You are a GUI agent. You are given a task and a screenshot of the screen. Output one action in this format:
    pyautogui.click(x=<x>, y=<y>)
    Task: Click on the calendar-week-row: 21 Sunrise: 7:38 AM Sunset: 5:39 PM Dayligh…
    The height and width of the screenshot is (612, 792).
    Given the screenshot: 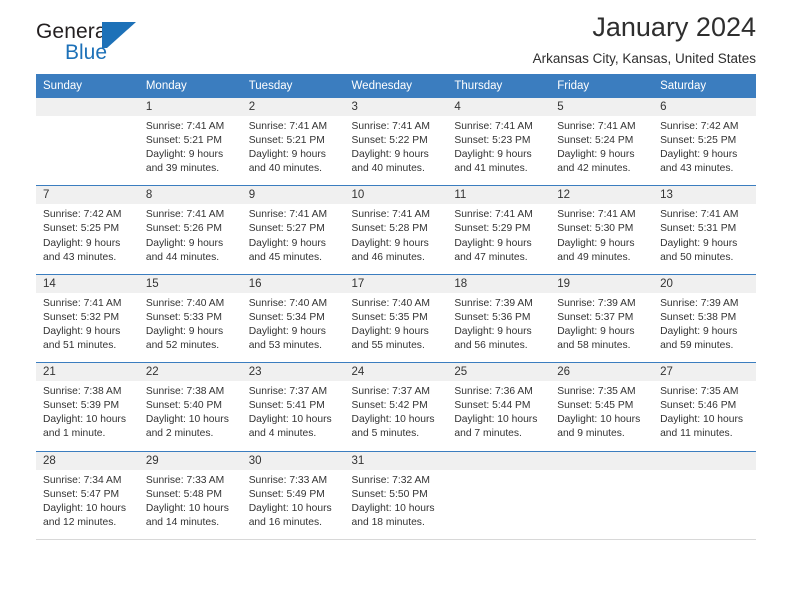 What is the action you would take?
    pyautogui.click(x=396, y=407)
    